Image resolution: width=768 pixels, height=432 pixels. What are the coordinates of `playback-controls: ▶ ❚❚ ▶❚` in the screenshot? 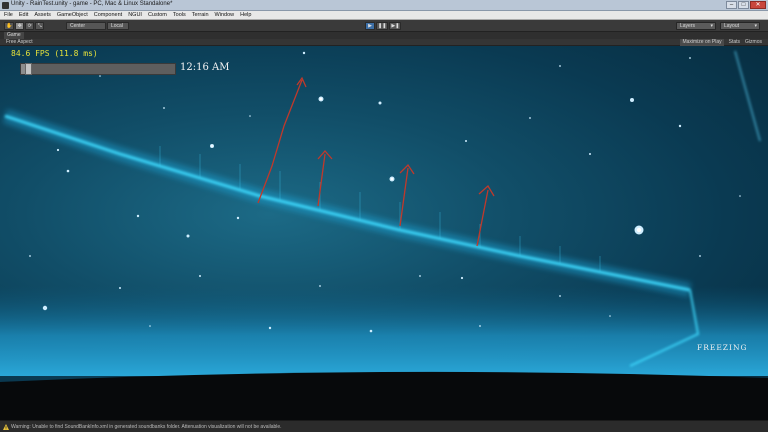 It's located at (383, 26).